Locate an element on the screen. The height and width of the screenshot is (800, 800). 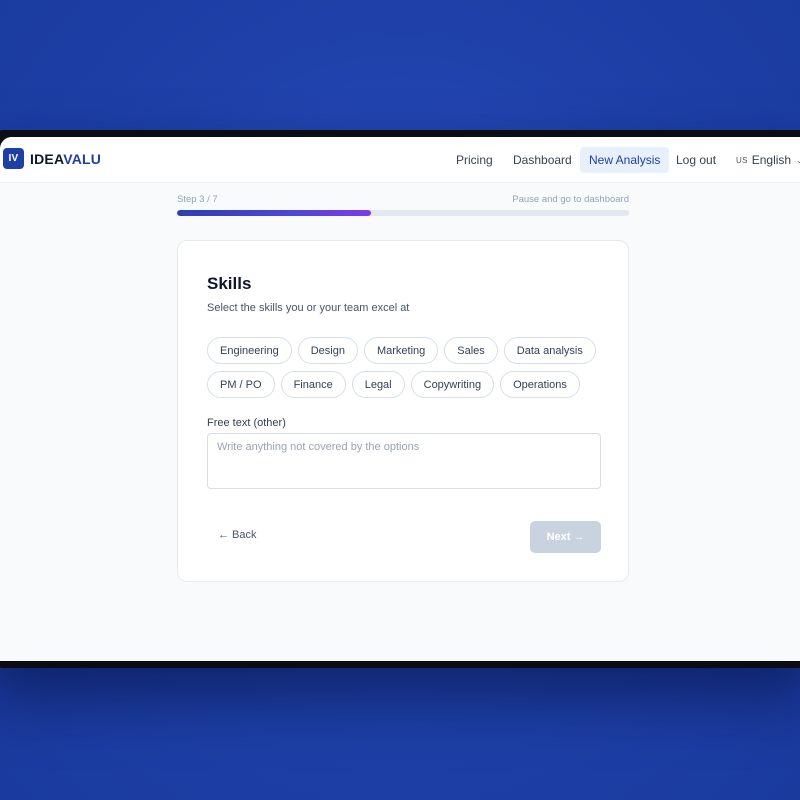
skill-chip-engineering: Engineering is located at coordinates (249, 350).